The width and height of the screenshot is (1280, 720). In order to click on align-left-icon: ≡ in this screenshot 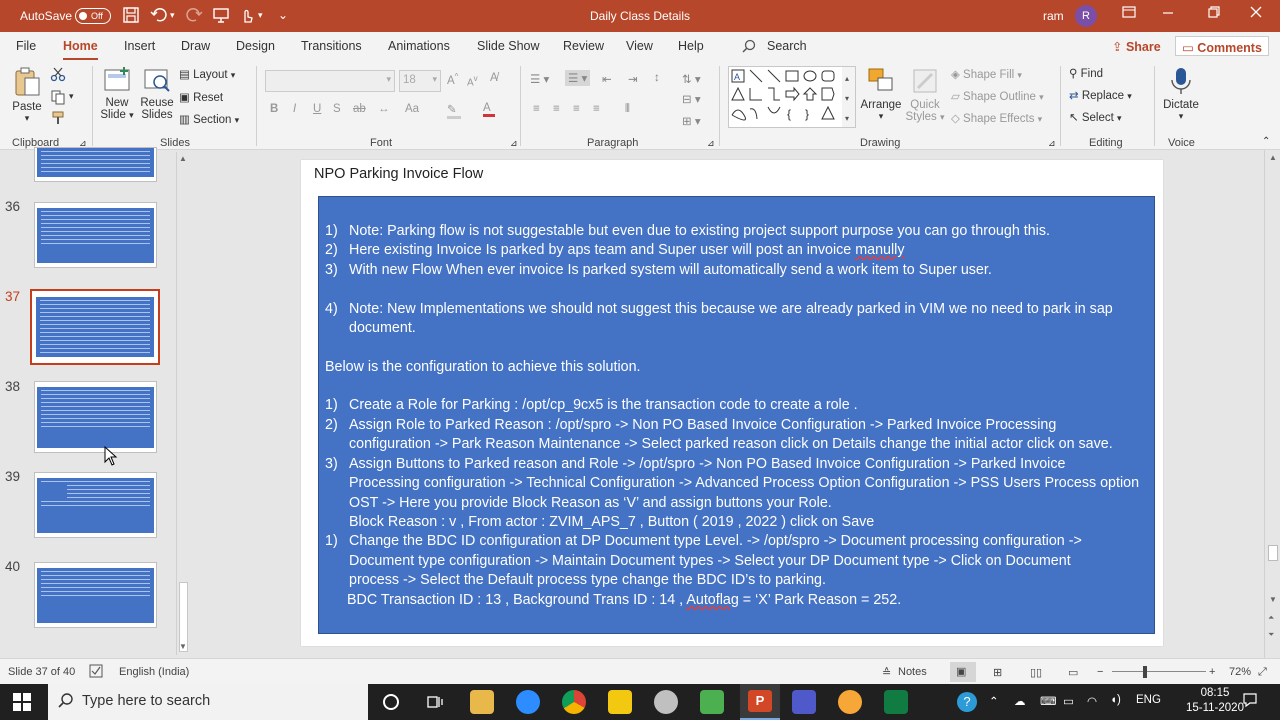, I will do `click(536, 109)`.